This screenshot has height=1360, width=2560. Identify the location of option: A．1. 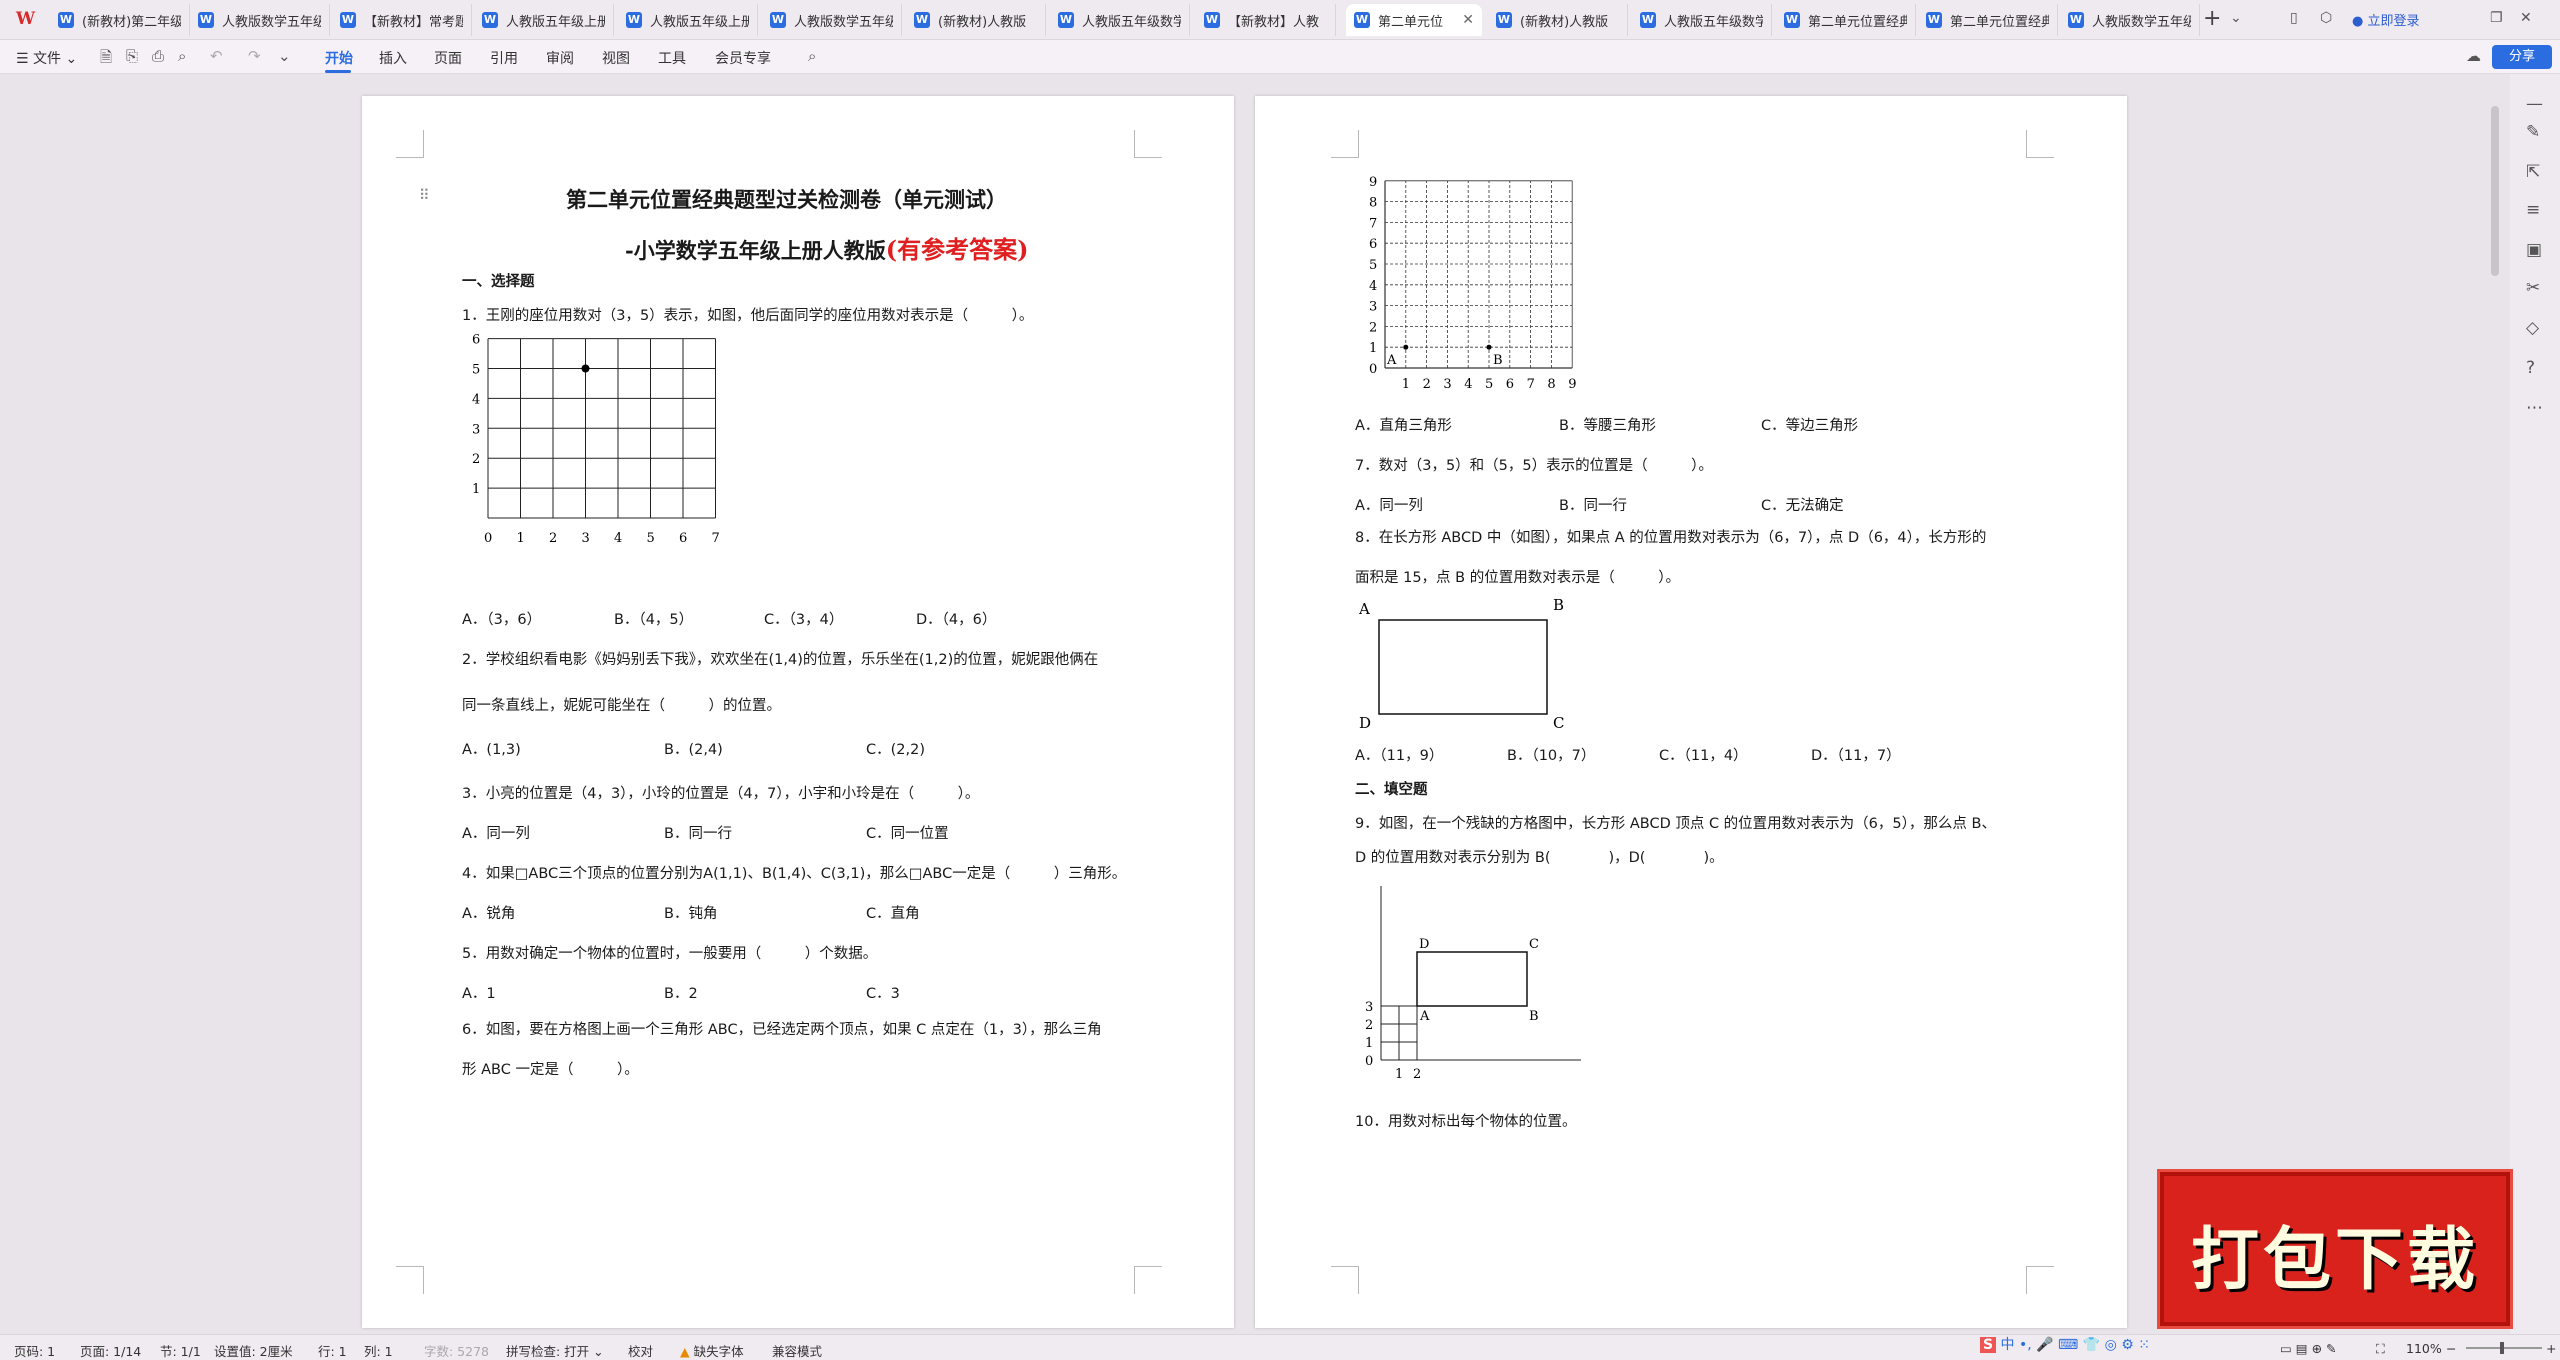
(479, 994).